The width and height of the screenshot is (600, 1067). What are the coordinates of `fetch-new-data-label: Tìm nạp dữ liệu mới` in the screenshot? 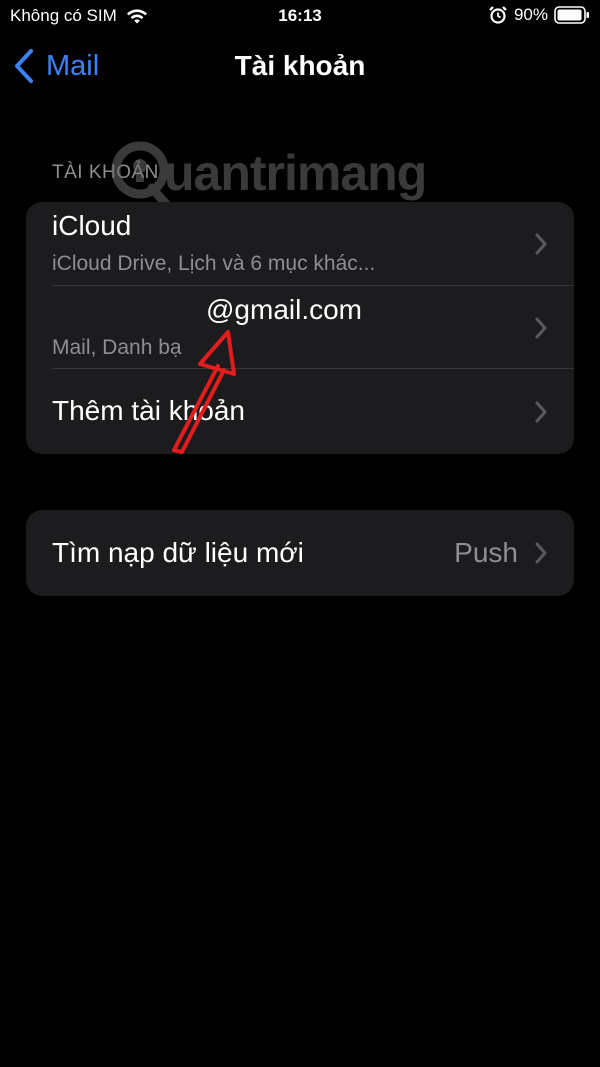 It's located at (178, 552).